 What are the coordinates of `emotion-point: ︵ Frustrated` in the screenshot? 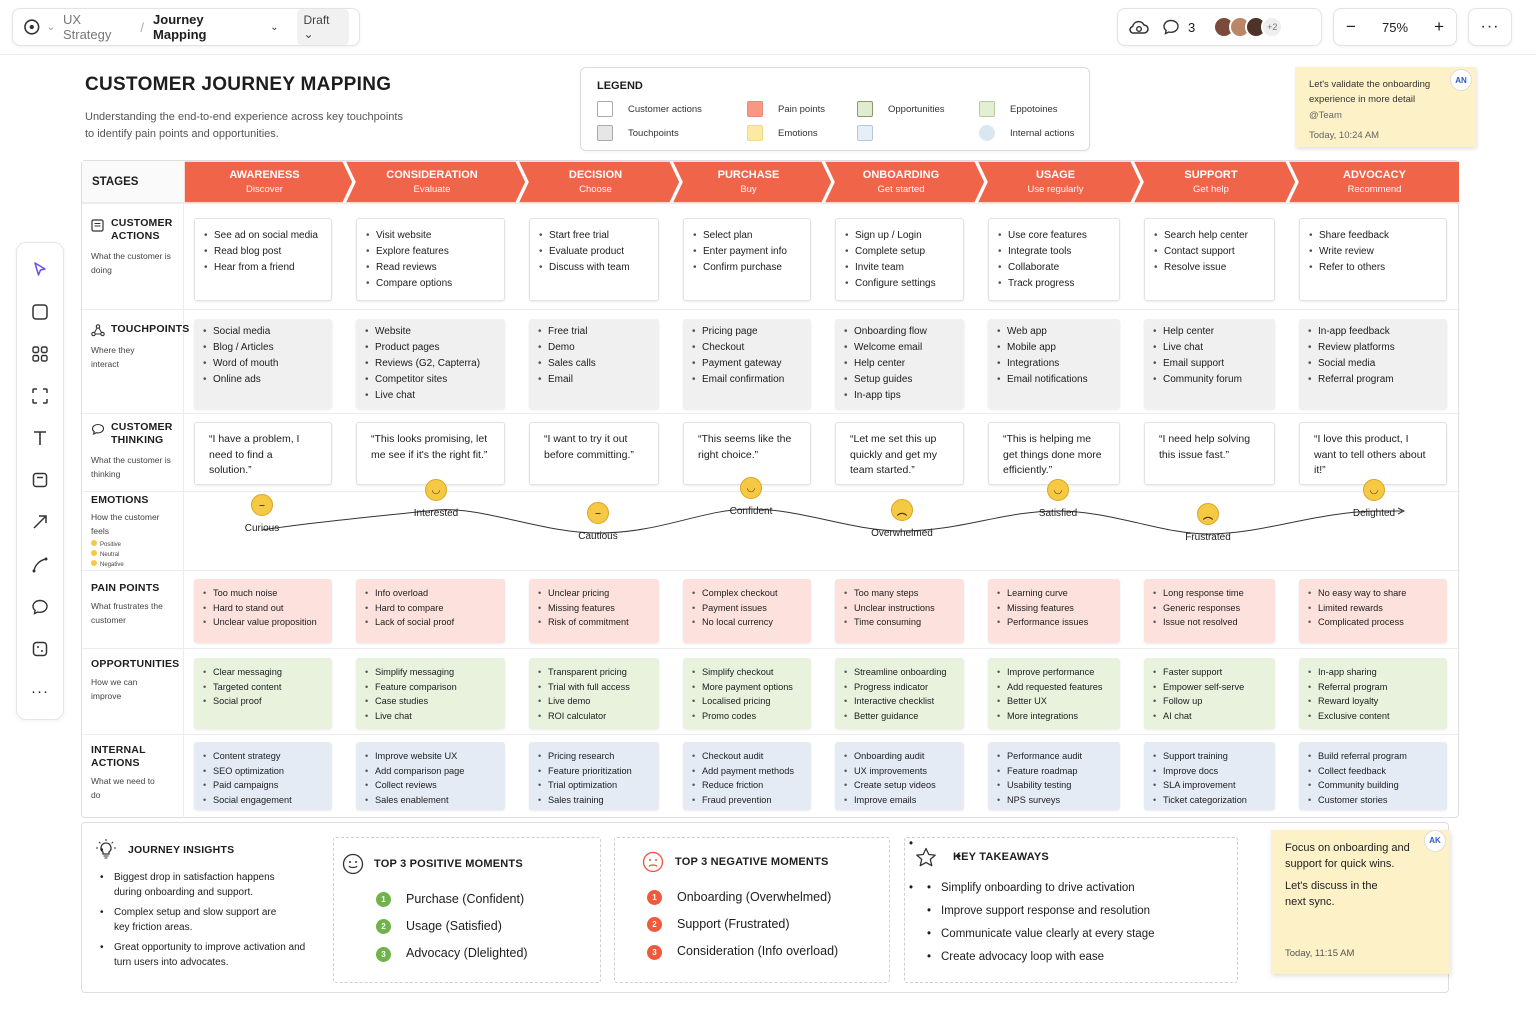 It's located at (1208, 523).